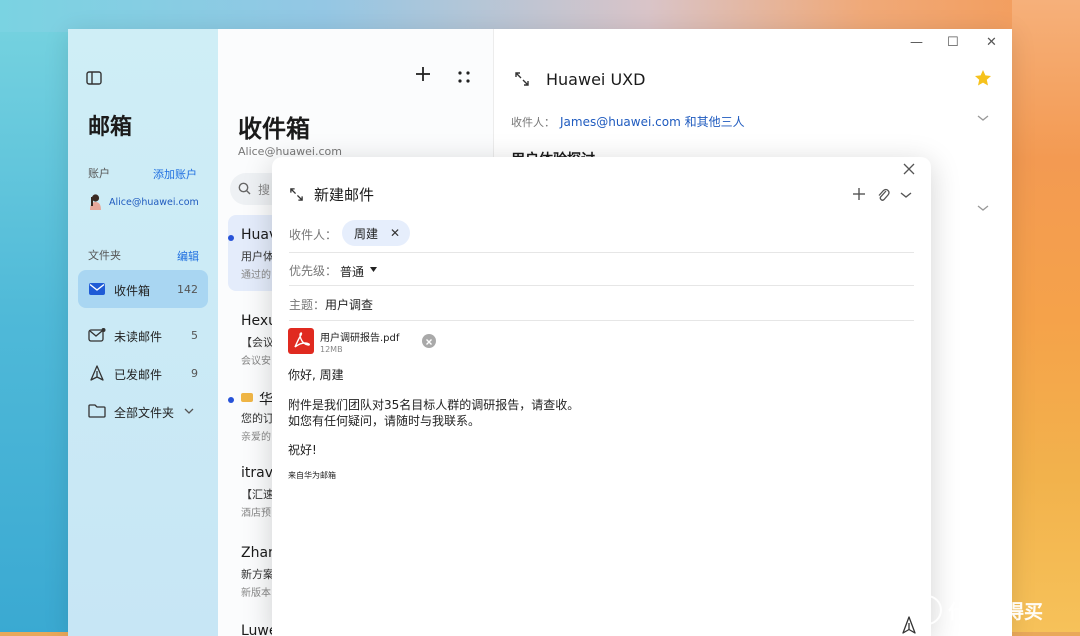 This screenshot has height=636, width=1080. Describe the element at coordinates (601, 269) in the screenshot. I see `priority-row` at that location.